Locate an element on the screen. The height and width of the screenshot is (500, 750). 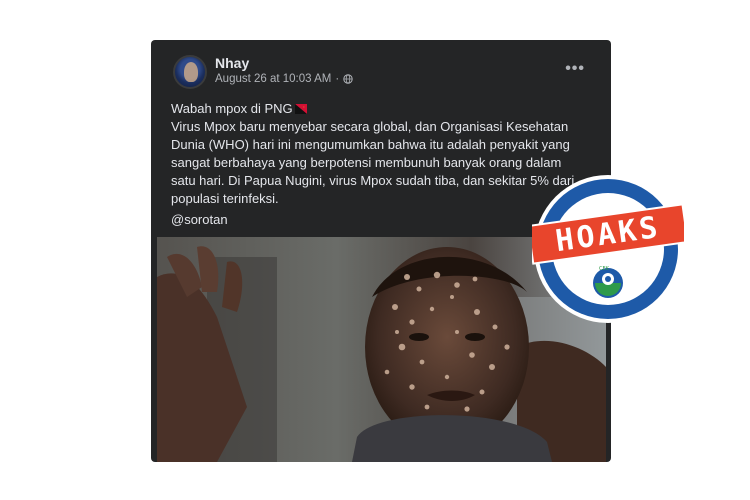
hoaks-stamp: CEK HOAKS is located at coordinates (607, 249).